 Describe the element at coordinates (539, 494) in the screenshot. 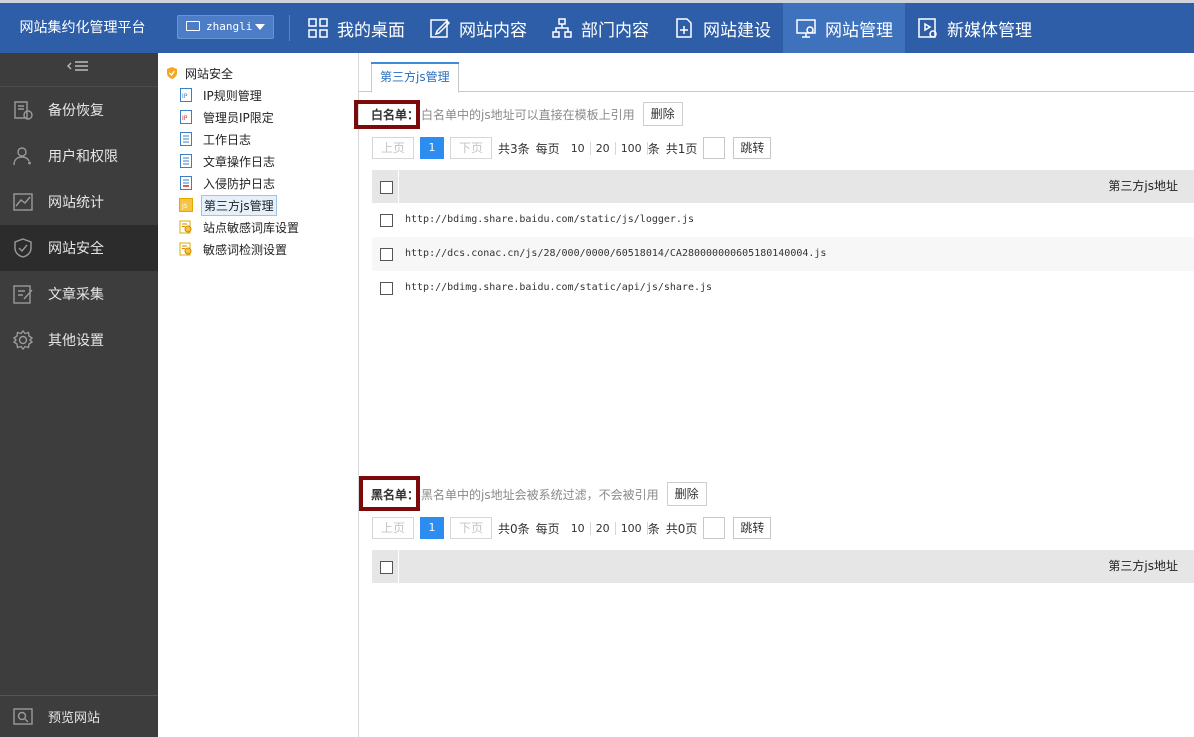

I see `blacklist-header: 黑名单： 黑名单中的js地址会被系统过滤，不会被引用 删除` at that location.